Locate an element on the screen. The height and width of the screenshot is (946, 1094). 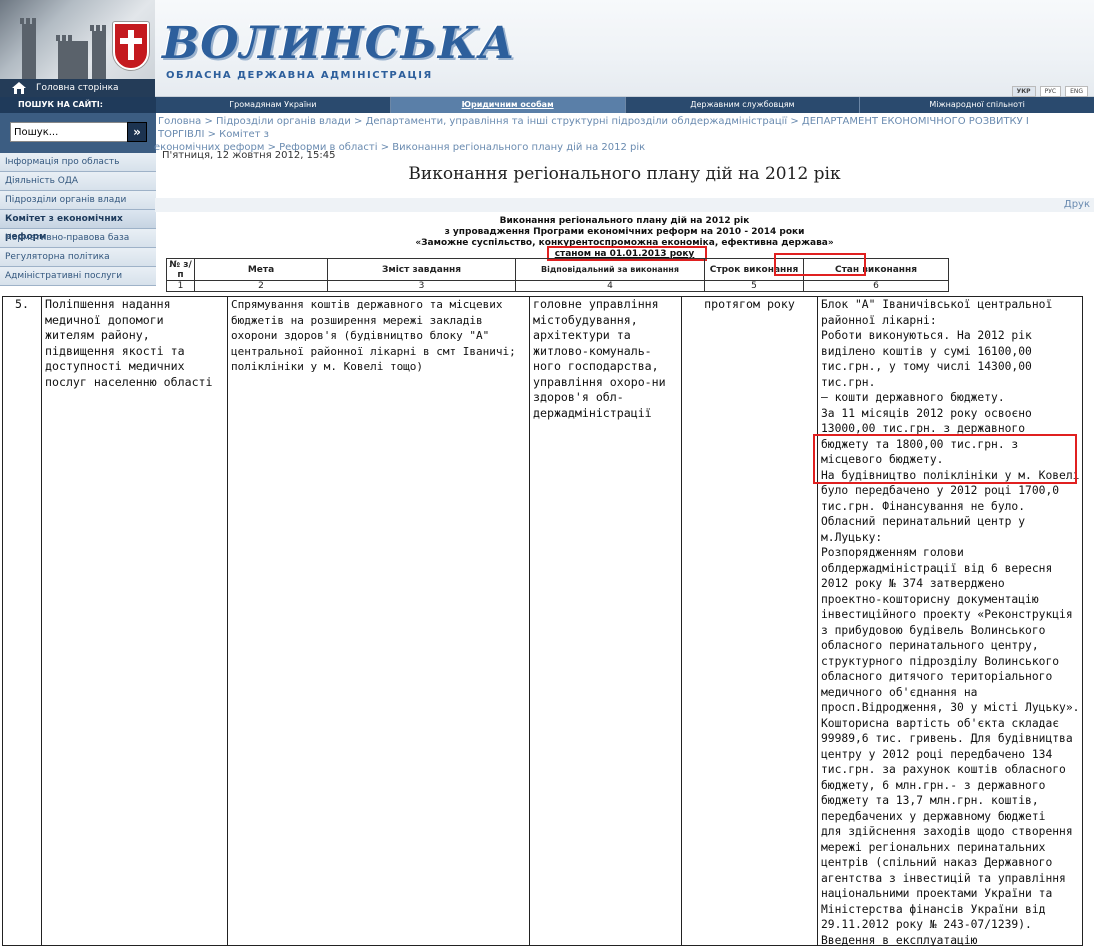
col-num-2: 2 is located at coordinates (261, 286).